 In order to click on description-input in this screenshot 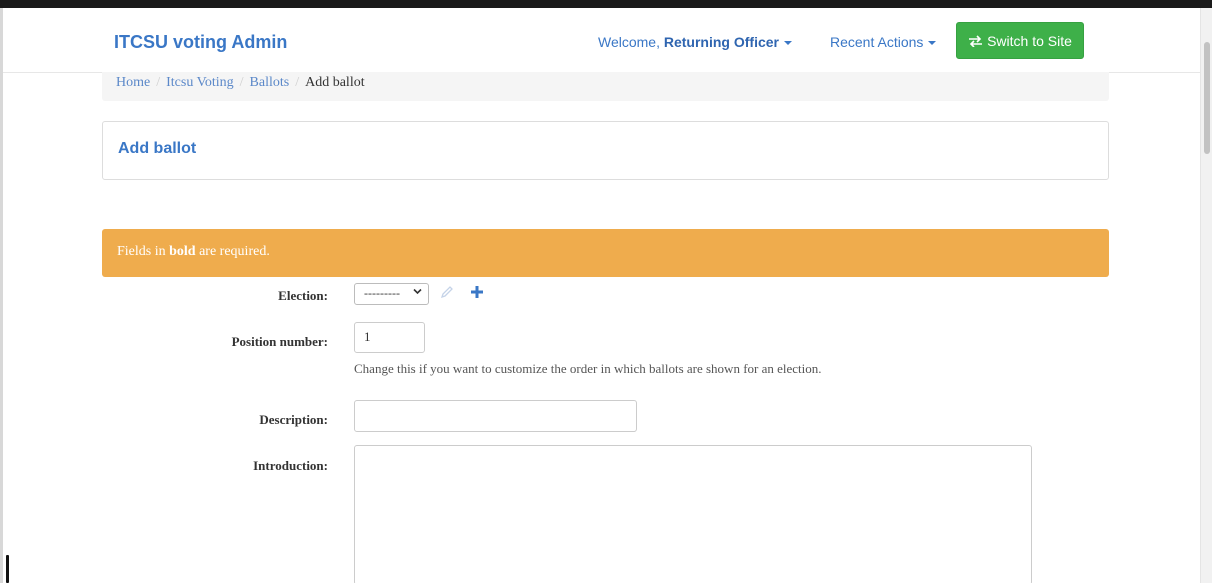, I will do `click(495, 416)`.